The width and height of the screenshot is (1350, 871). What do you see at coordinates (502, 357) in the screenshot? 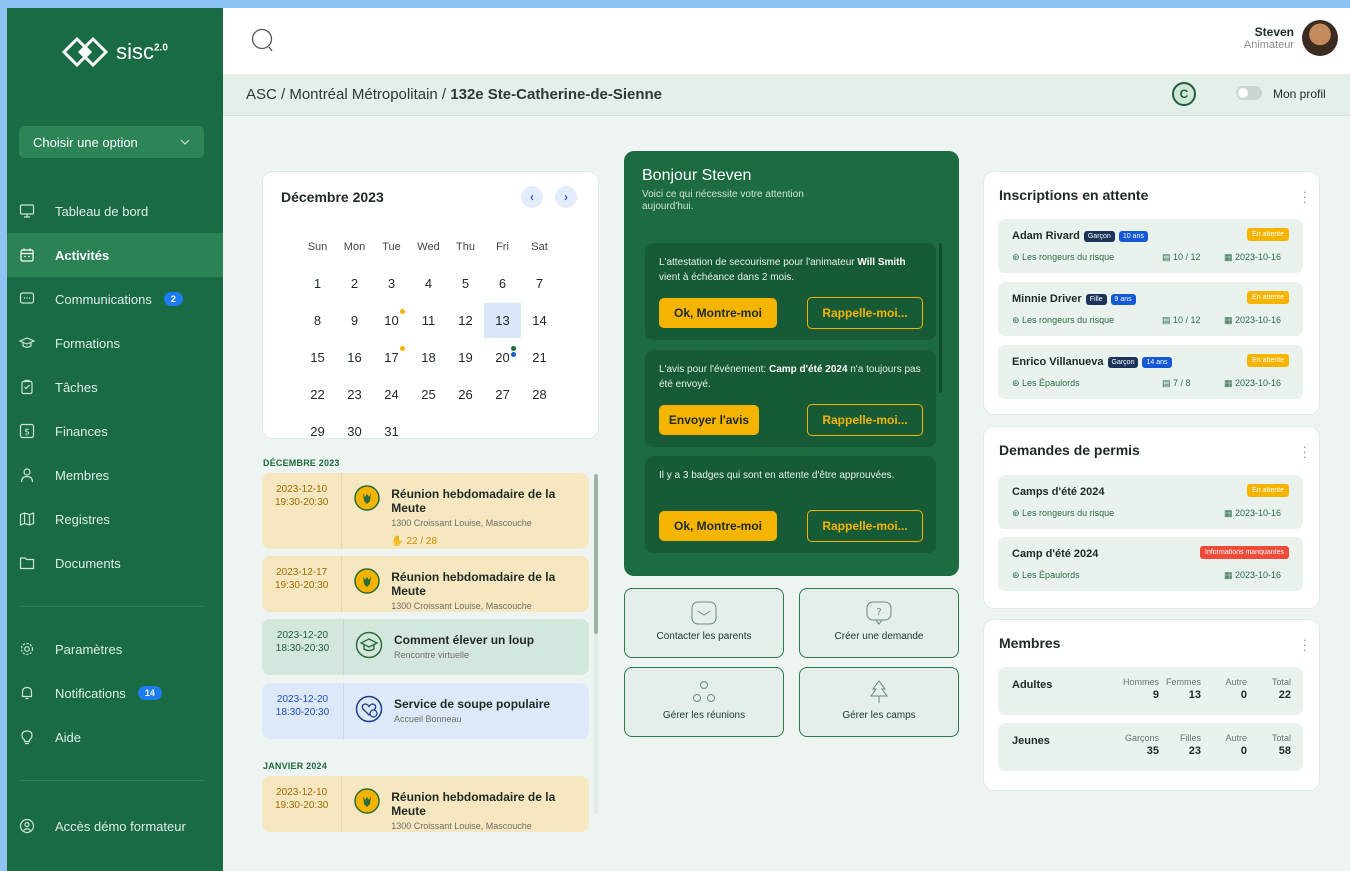
I see `calendar-day: 20` at bounding box center [502, 357].